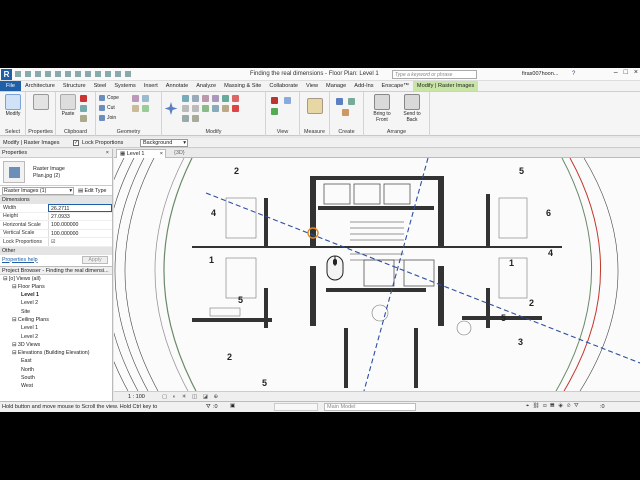  Describe the element at coordinates (83, 108) in the screenshot. I see `copy-icon` at that location.